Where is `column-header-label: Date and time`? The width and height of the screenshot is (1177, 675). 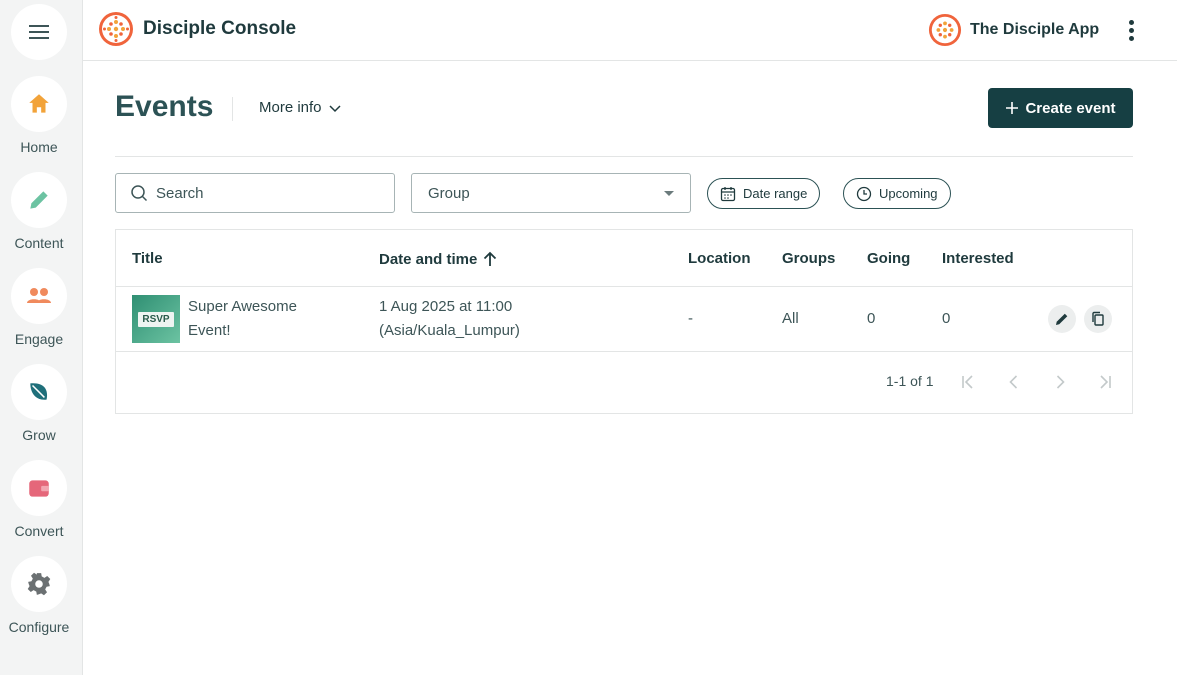
column-header-label: Date and time is located at coordinates (428, 259).